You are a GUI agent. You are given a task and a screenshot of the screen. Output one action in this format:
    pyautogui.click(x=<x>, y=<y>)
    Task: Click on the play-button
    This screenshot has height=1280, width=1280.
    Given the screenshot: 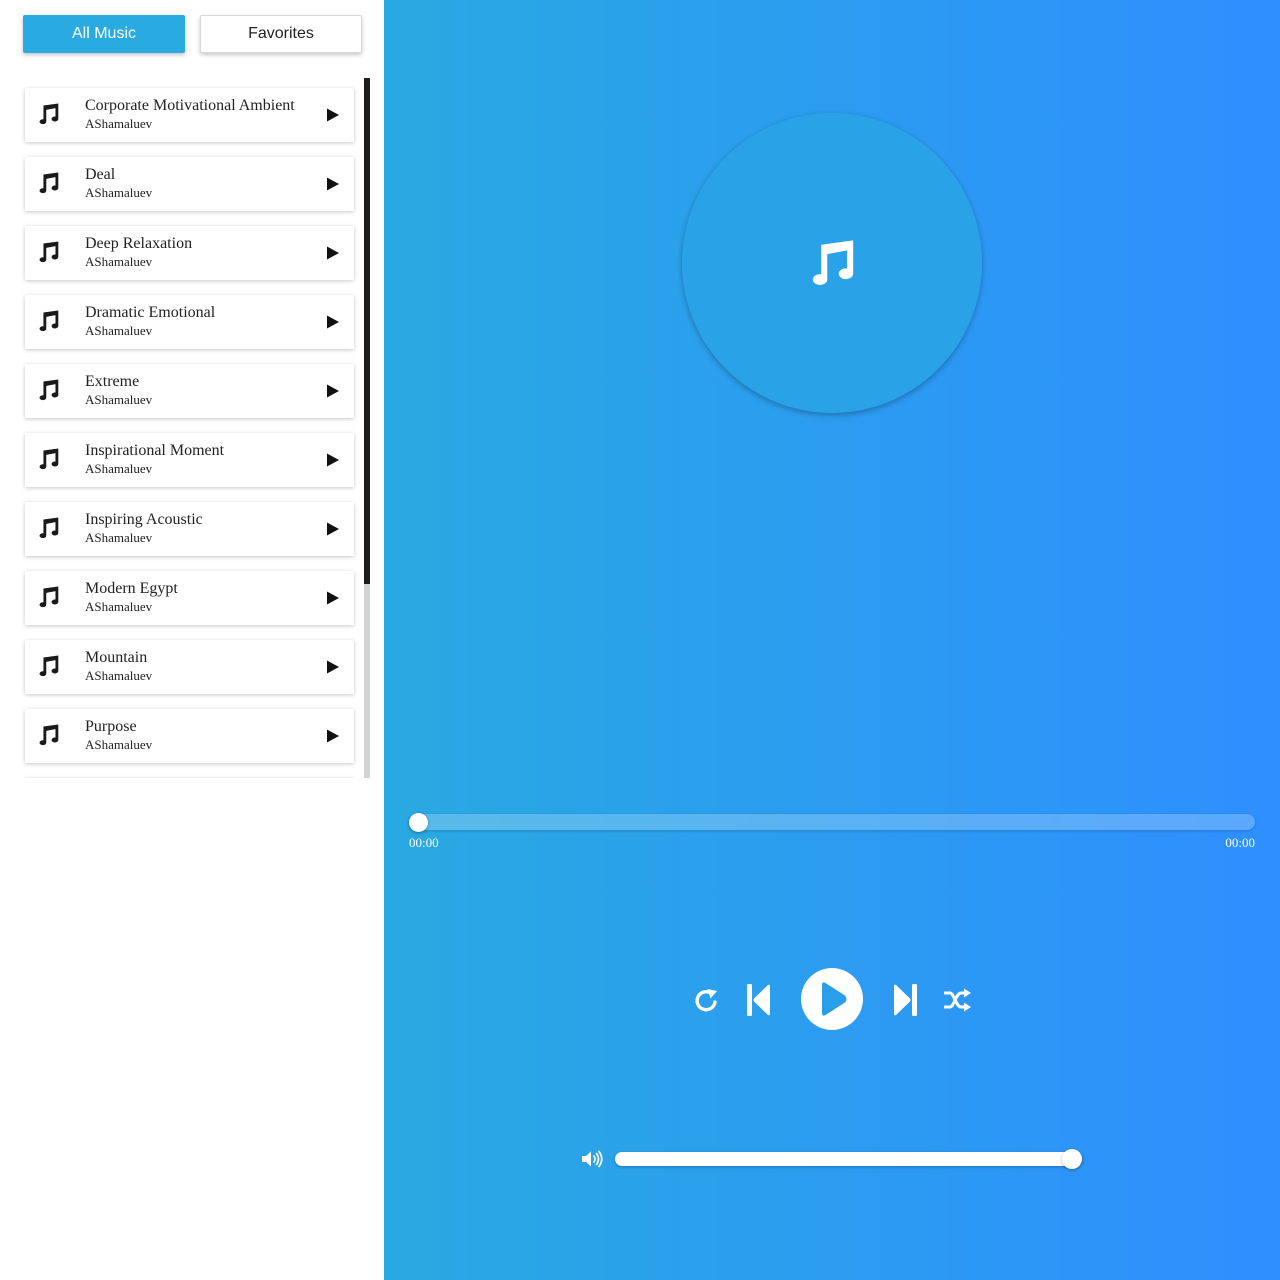 What is the action you would take?
    pyautogui.click(x=832, y=999)
    